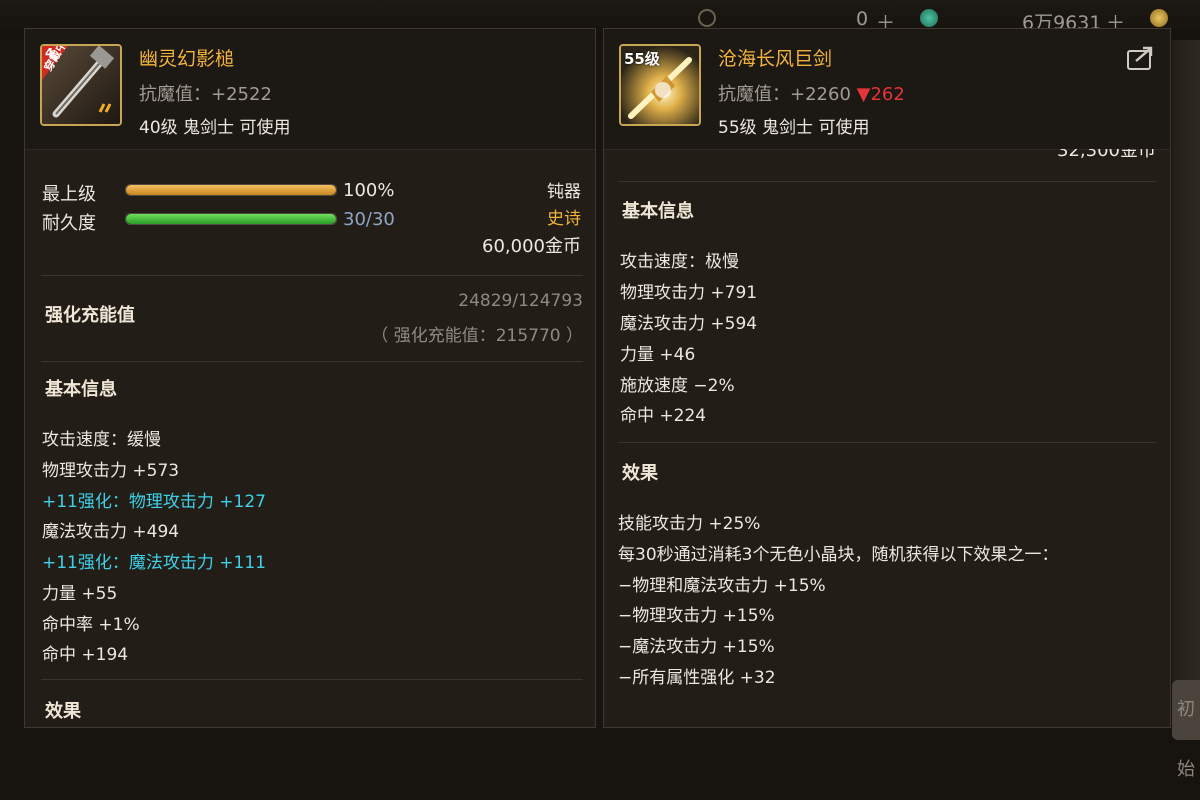  What do you see at coordinates (154, 502) in the screenshot?
I see `enhance-stat-line: +11强化：物理攻击力 +127` at bounding box center [154, 502].